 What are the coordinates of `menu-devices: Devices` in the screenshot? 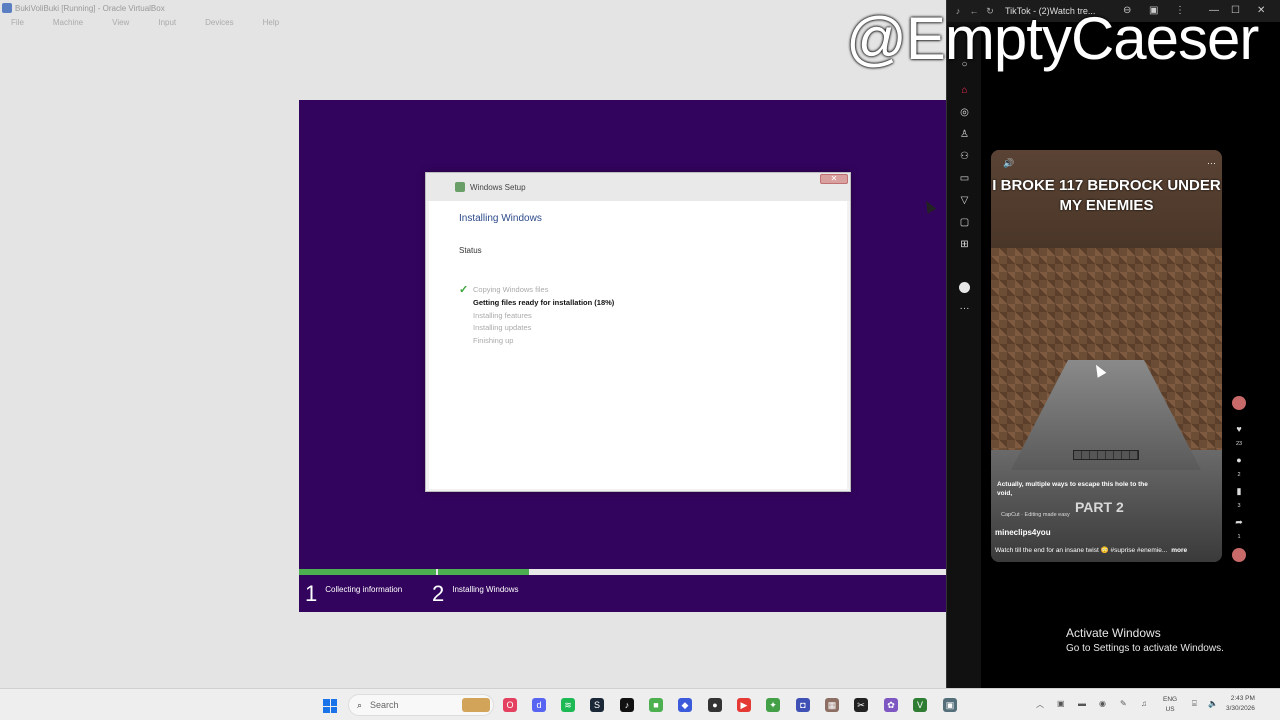 It's located at (219, 26).